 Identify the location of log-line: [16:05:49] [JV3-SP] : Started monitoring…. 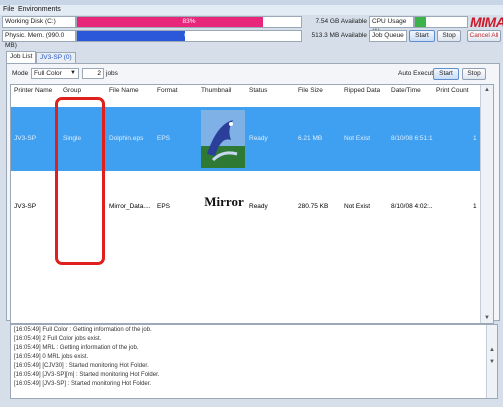
(83, 384).